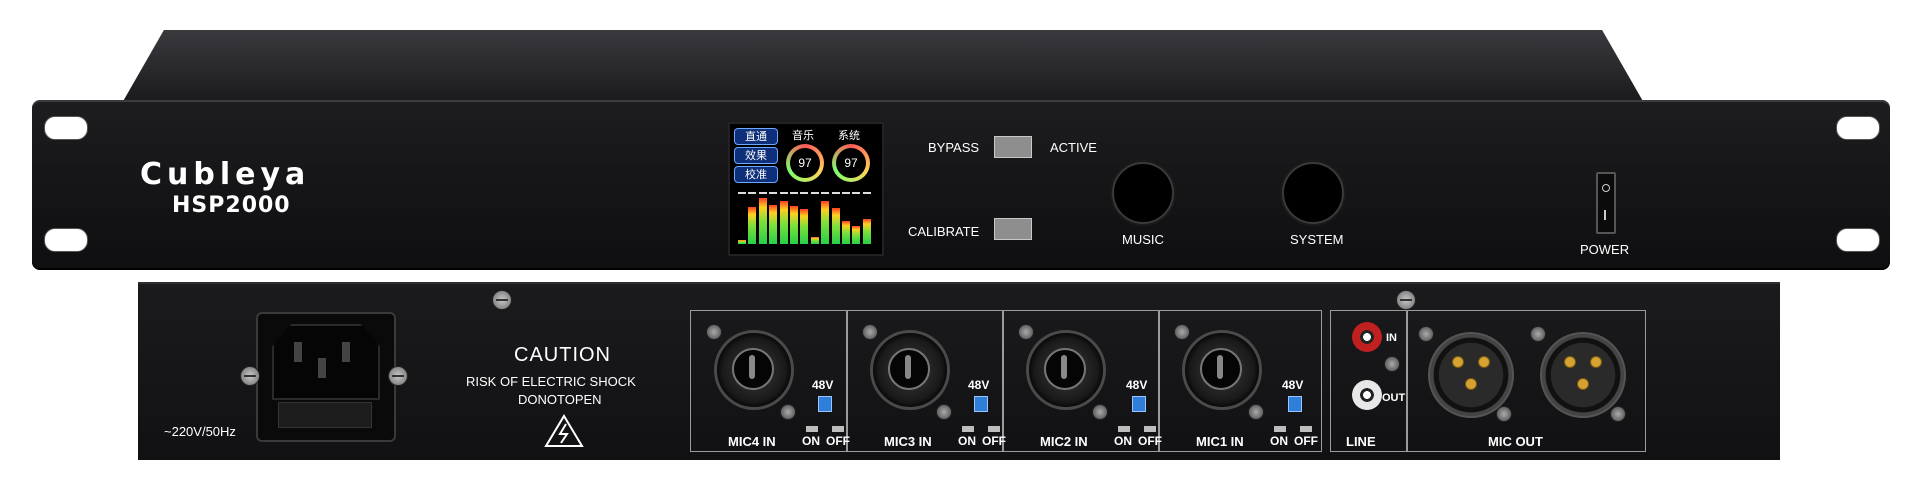 This screenshot has height=486, width=1920. I want to click on mic4-combo-jack, so click(754, 370).